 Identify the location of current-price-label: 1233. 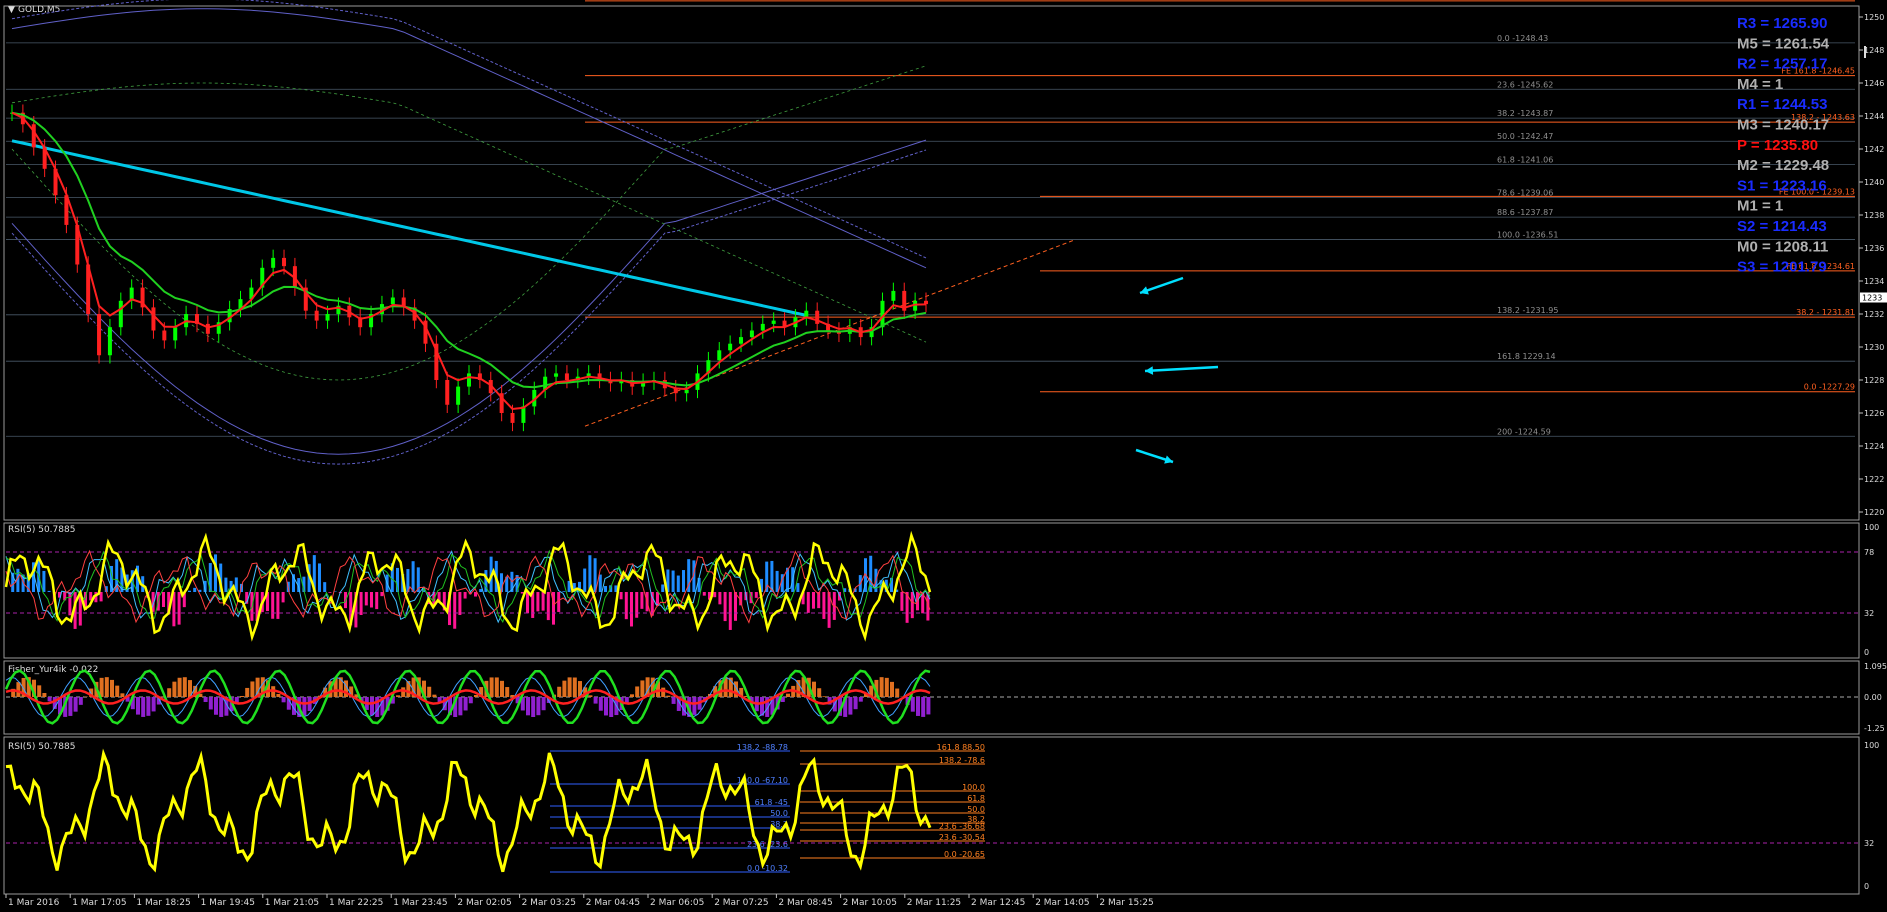
(1872, 298).